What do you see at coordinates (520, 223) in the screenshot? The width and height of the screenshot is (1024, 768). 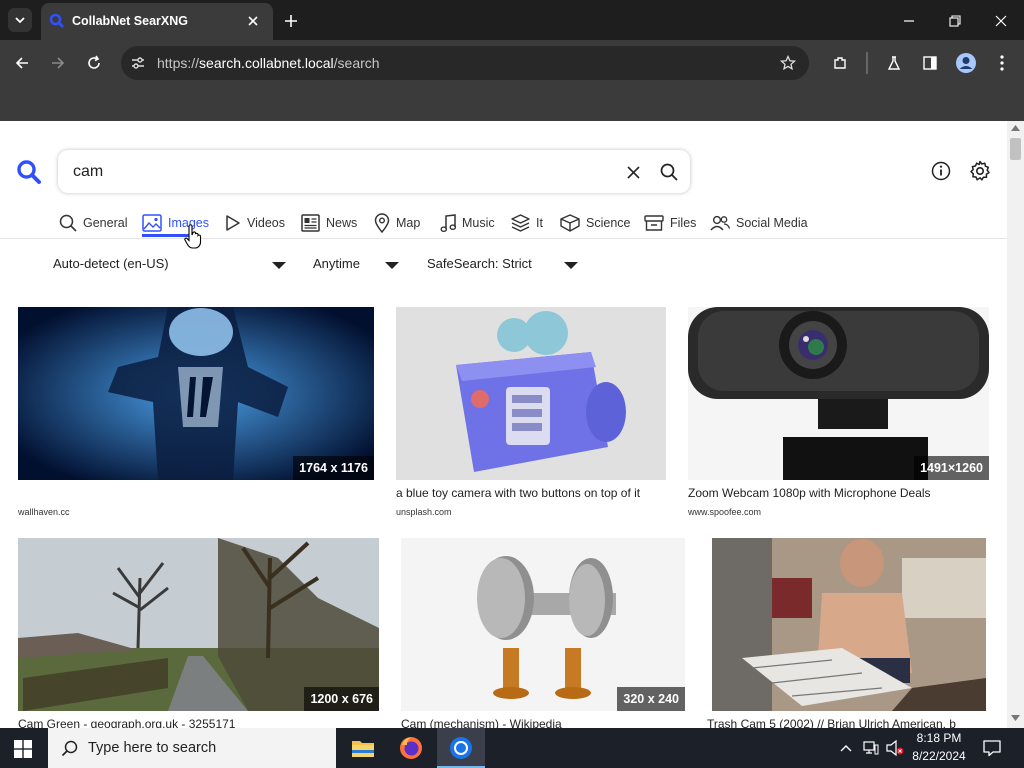 I see `layers-icon` at bounding box center [520, 223].